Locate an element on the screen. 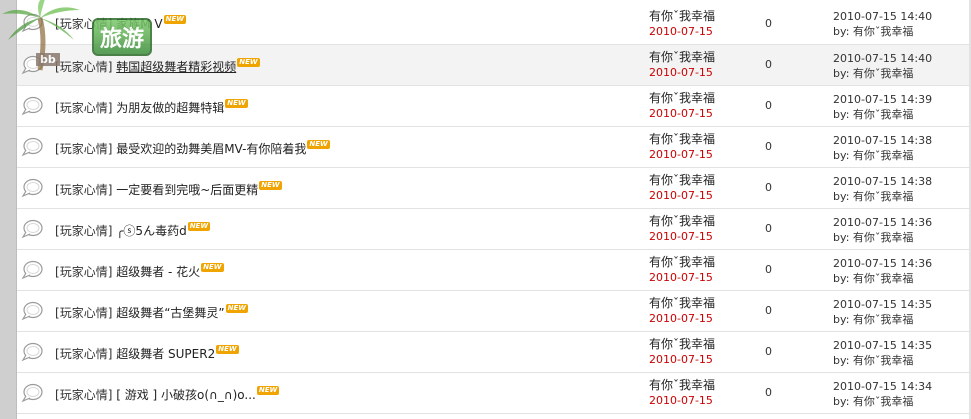 The height and width of the screenshot is (419, 971). thread-title-link: 最受欢迎的劲舞美眉MV-有你陪着我 is located at coordinates (211, 149).